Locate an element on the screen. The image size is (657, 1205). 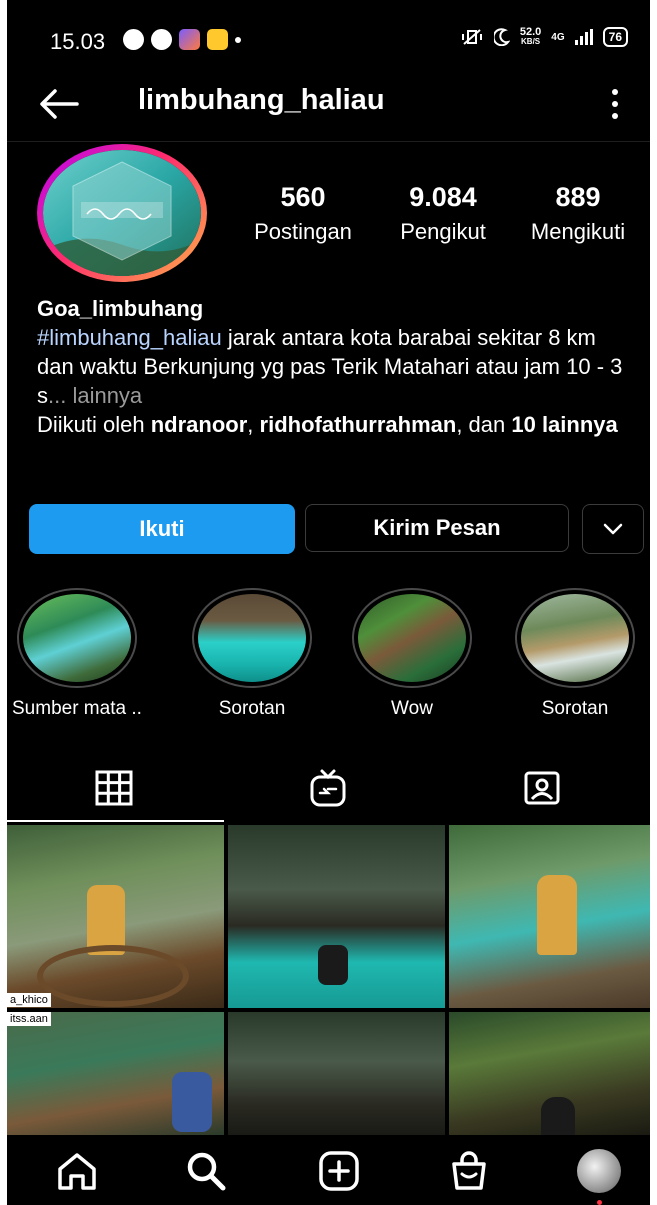
tab-igtv is located at coordinates (328, 788).